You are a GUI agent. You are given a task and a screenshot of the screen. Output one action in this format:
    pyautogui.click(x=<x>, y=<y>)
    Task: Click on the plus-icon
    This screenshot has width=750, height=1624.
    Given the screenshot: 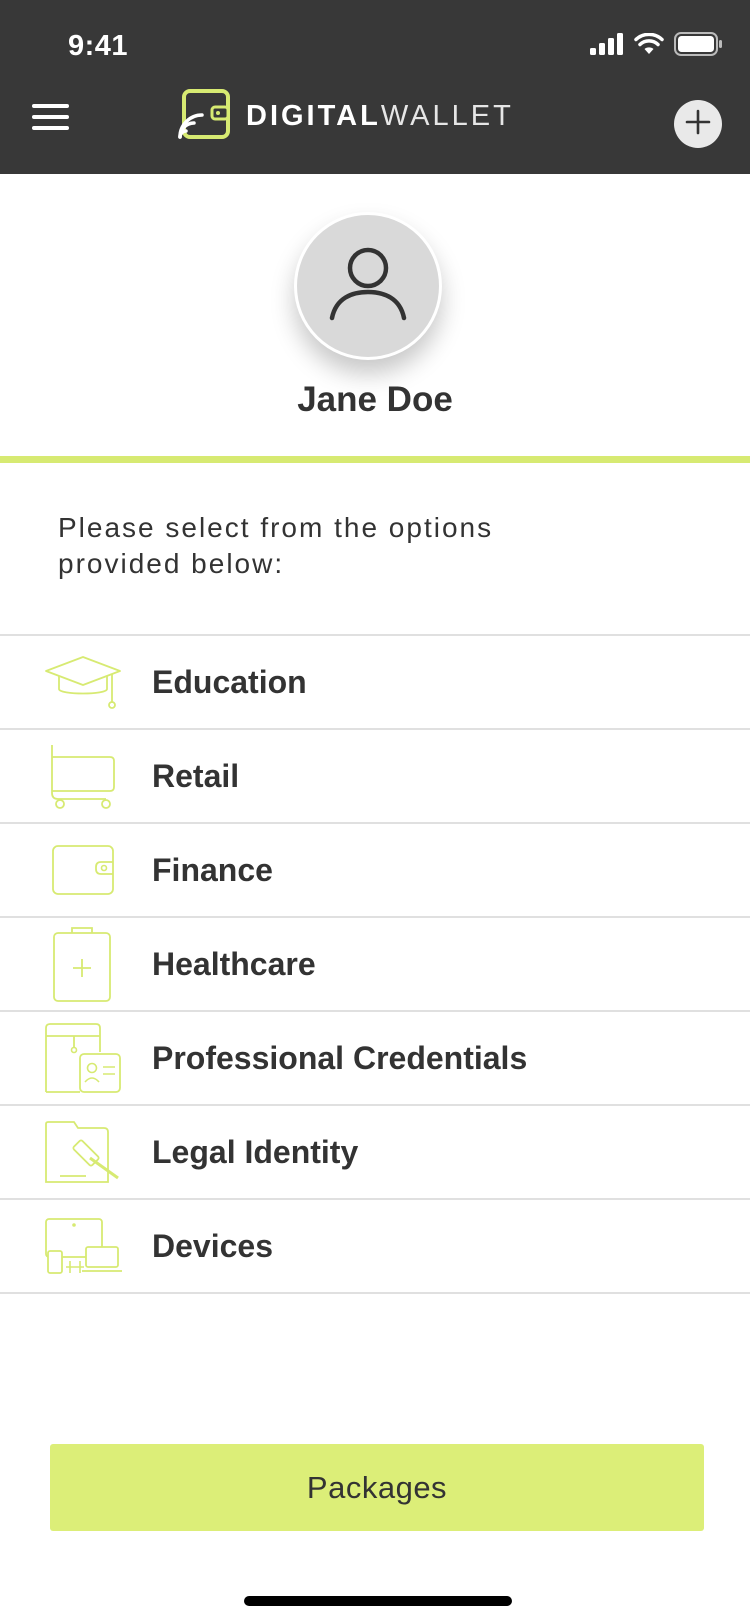 What is the action you would take?
    pyautogui.click(x=698, y=124)
    